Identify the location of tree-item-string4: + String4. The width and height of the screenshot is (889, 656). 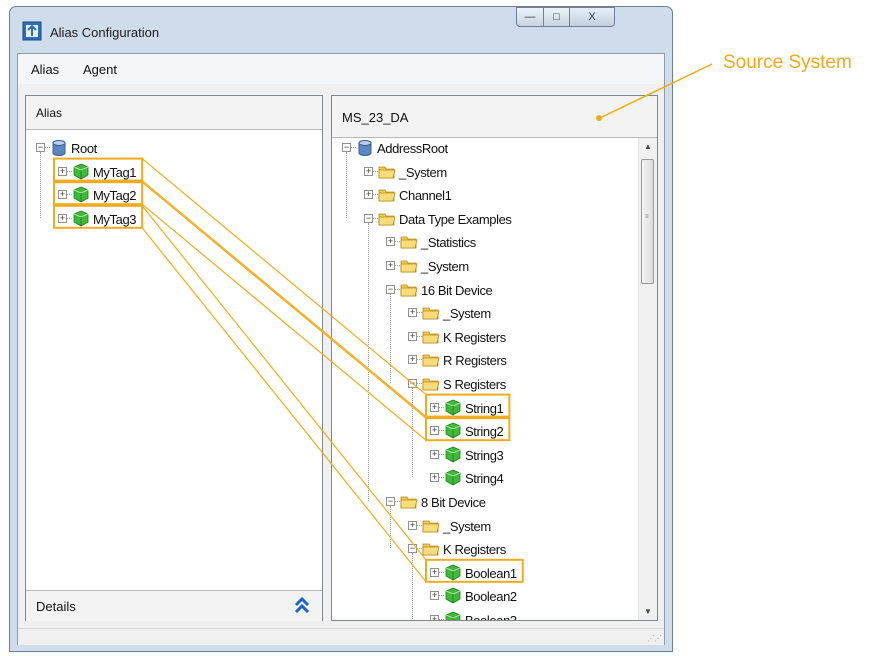
(534, 478).